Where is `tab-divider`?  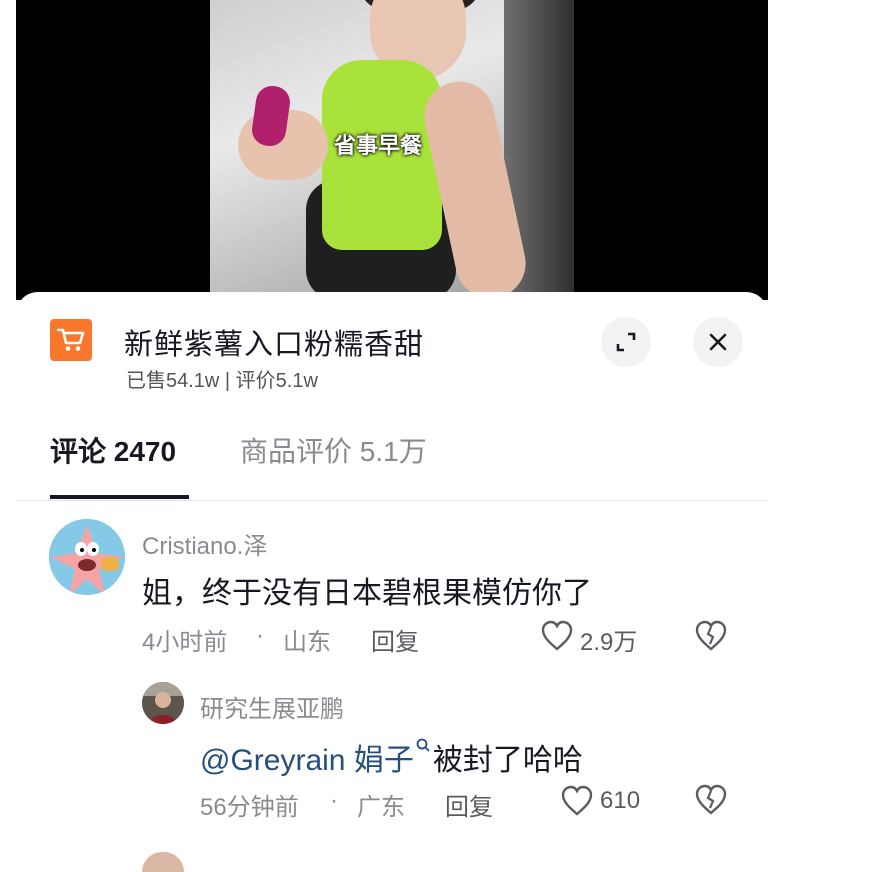
tab-divider is located at coordinates (392, 500).